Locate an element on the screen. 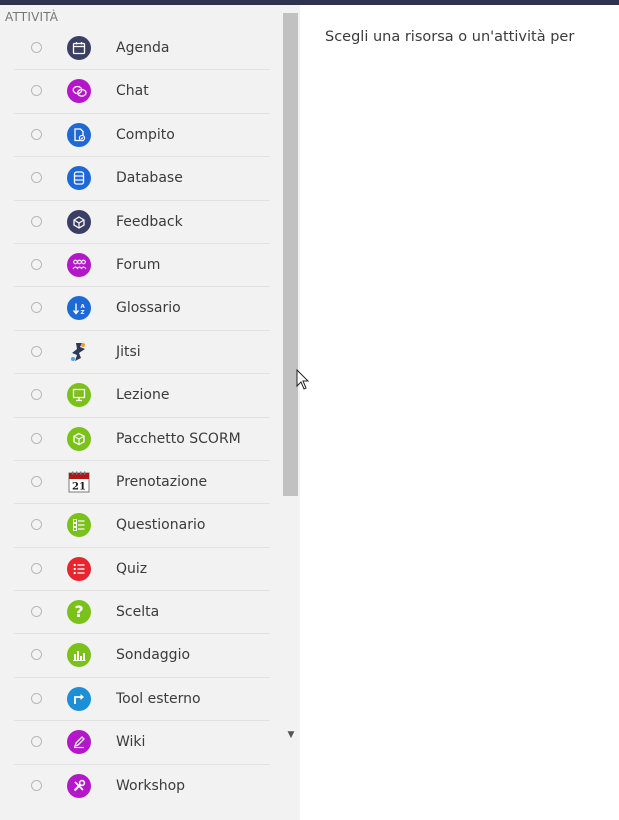 This screenshot has height=820, width=619. activity-label: Sondaggio is located at coordinates (153, 655).